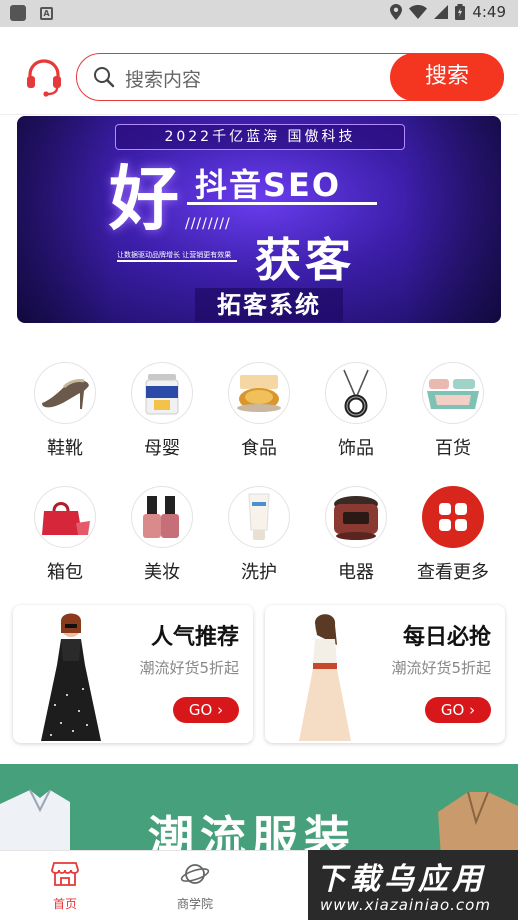 Image resolution: width=518 pixels, height=920 pixels. What do you see at coordinates (446, 637) in the screenshot?
I see `promo-title: 每日必抢` at bounding box center [446, 637].